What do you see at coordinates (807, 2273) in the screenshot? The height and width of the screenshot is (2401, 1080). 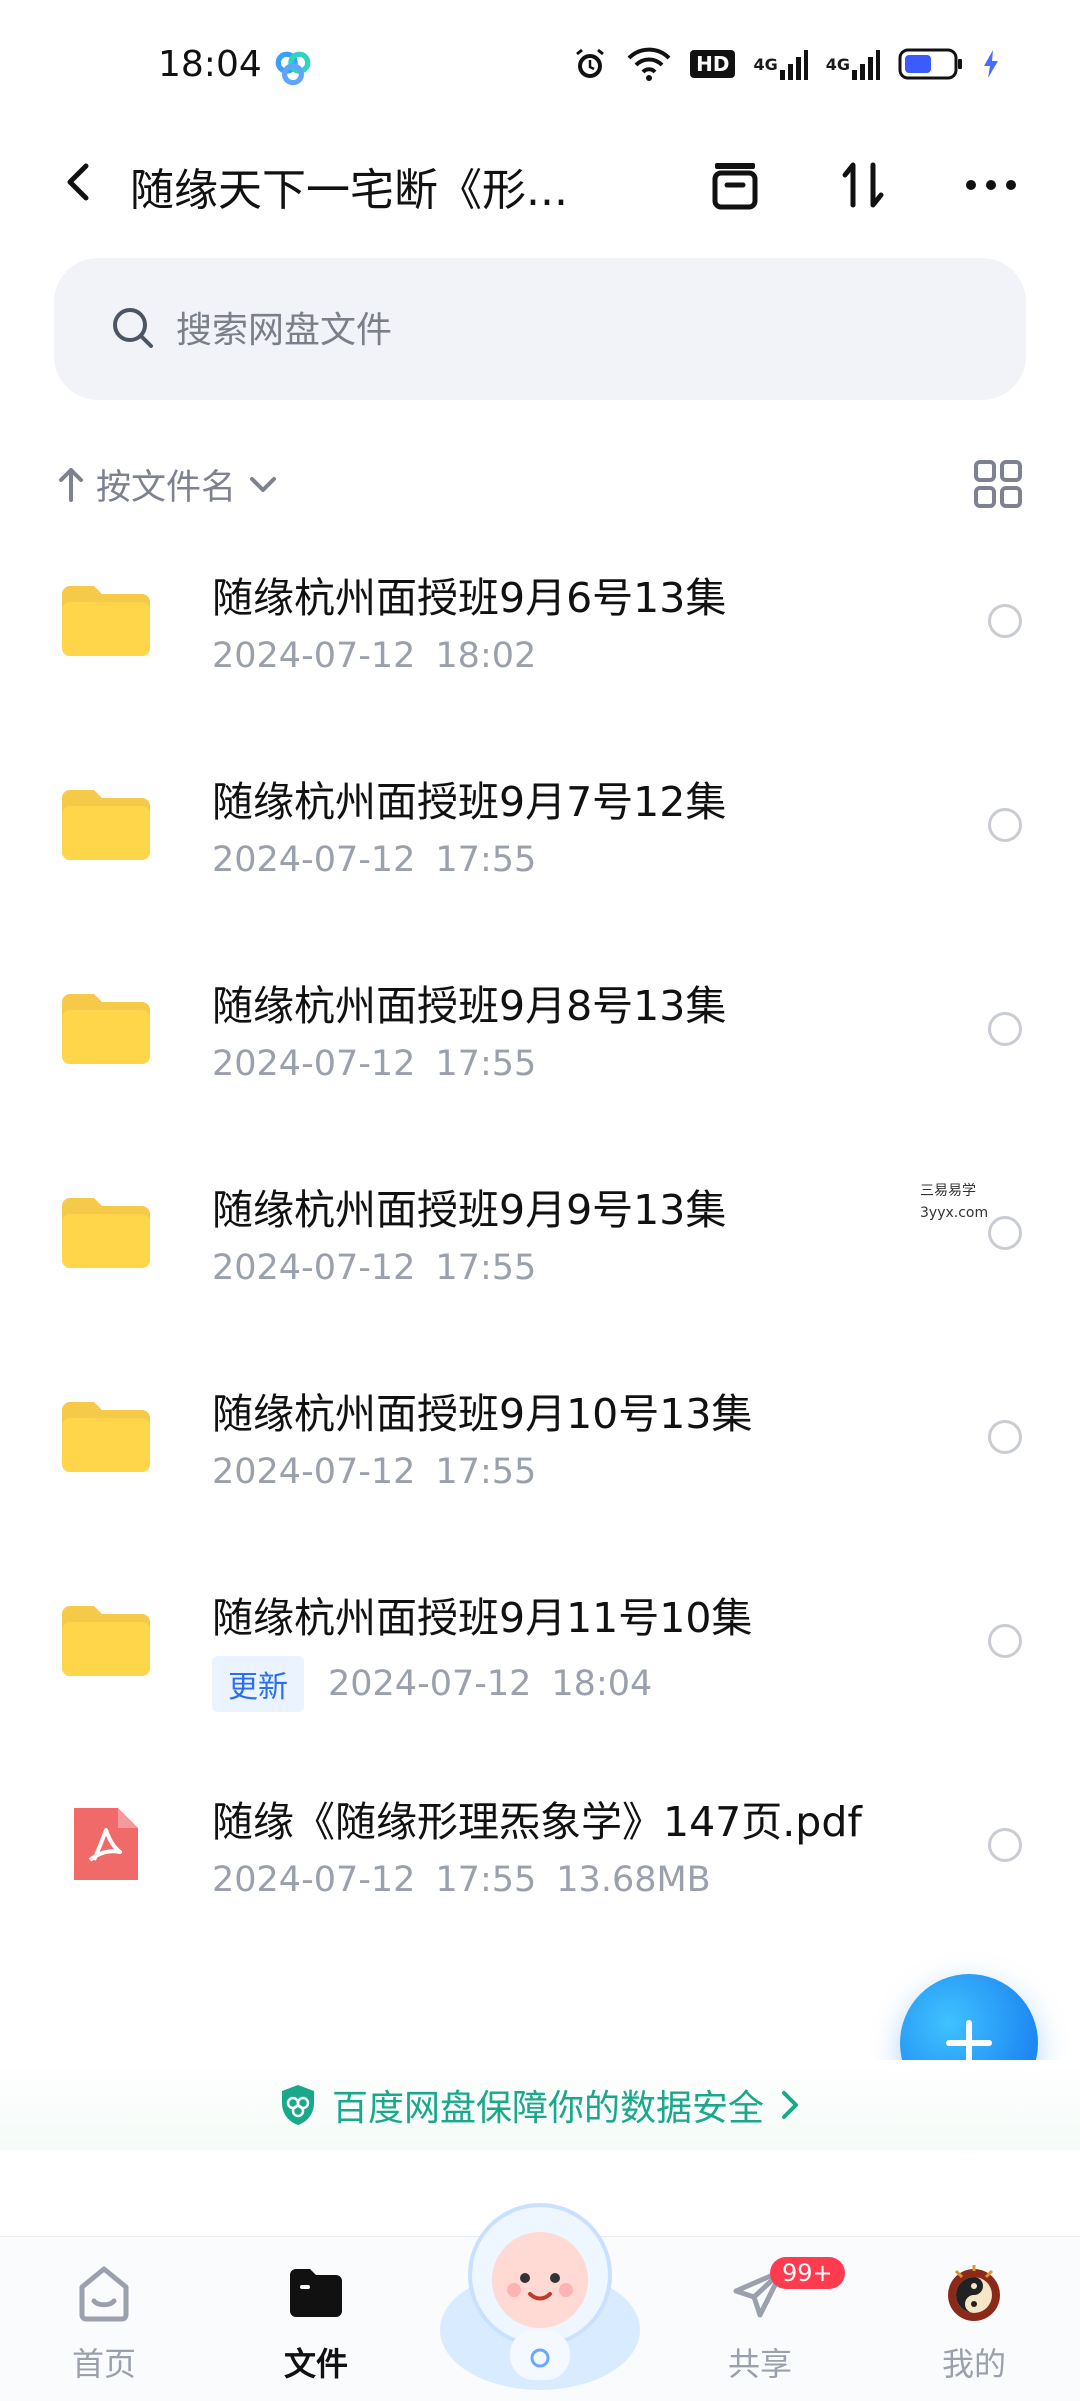 I see `share-badge: 99+` at bounding box center [807, 2273].